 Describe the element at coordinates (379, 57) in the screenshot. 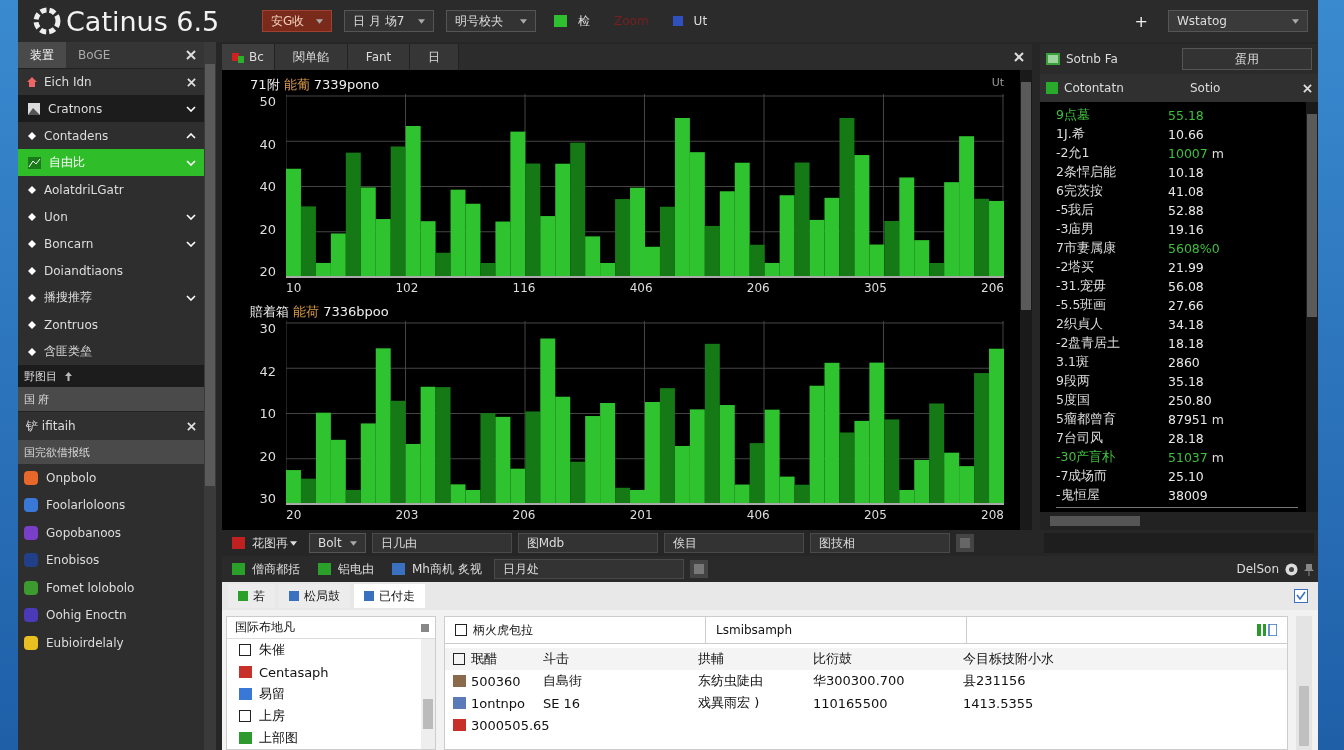

I see `editor-tab: Fant` at that location.